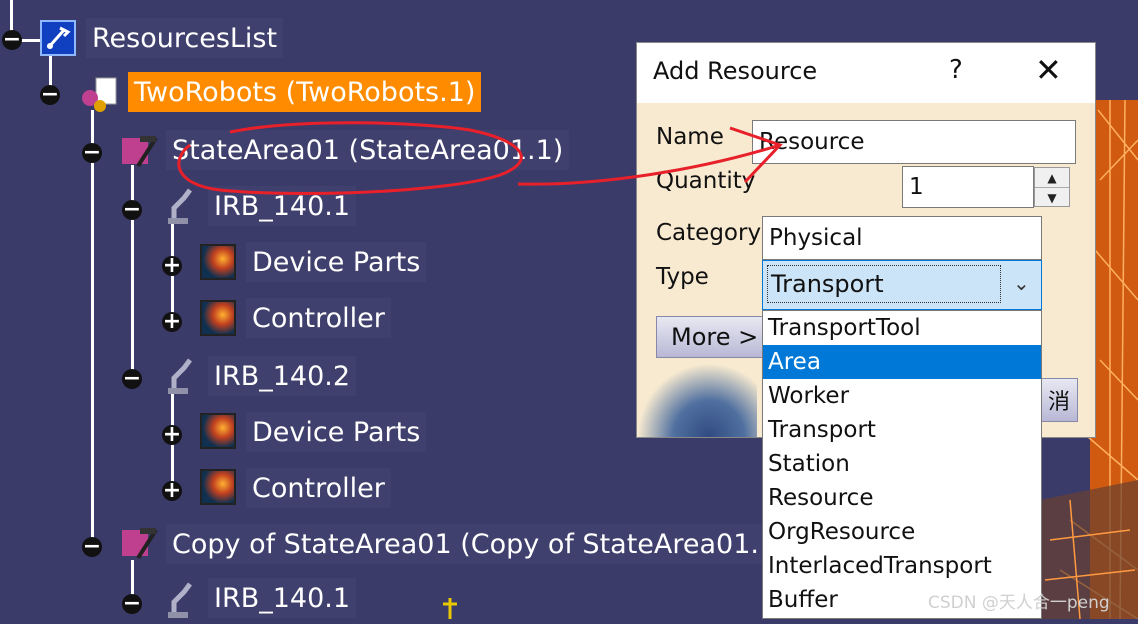 Image resolution: width=1138 pixels, height=624 pixels. Describe the element at coordinates (450, 608) in the screenshot. I see `compass-marker-icon` at that location.